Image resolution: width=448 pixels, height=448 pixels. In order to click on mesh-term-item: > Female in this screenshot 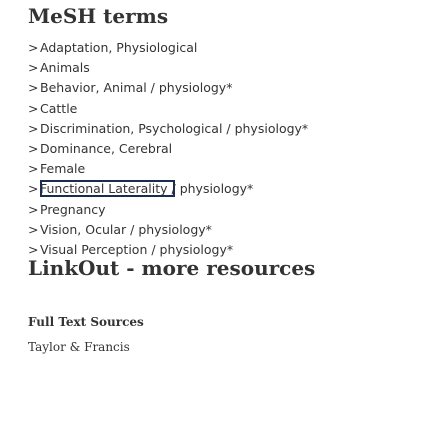, I will do `click(238, 169)`.